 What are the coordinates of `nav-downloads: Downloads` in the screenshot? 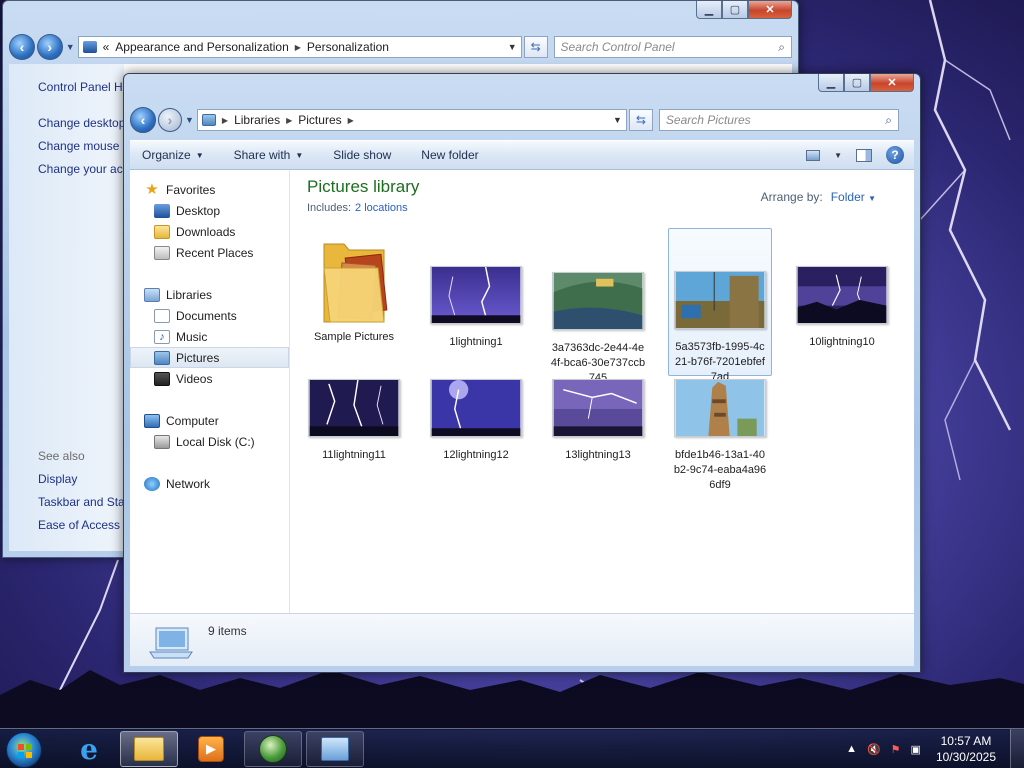 It's located at (209, 231).